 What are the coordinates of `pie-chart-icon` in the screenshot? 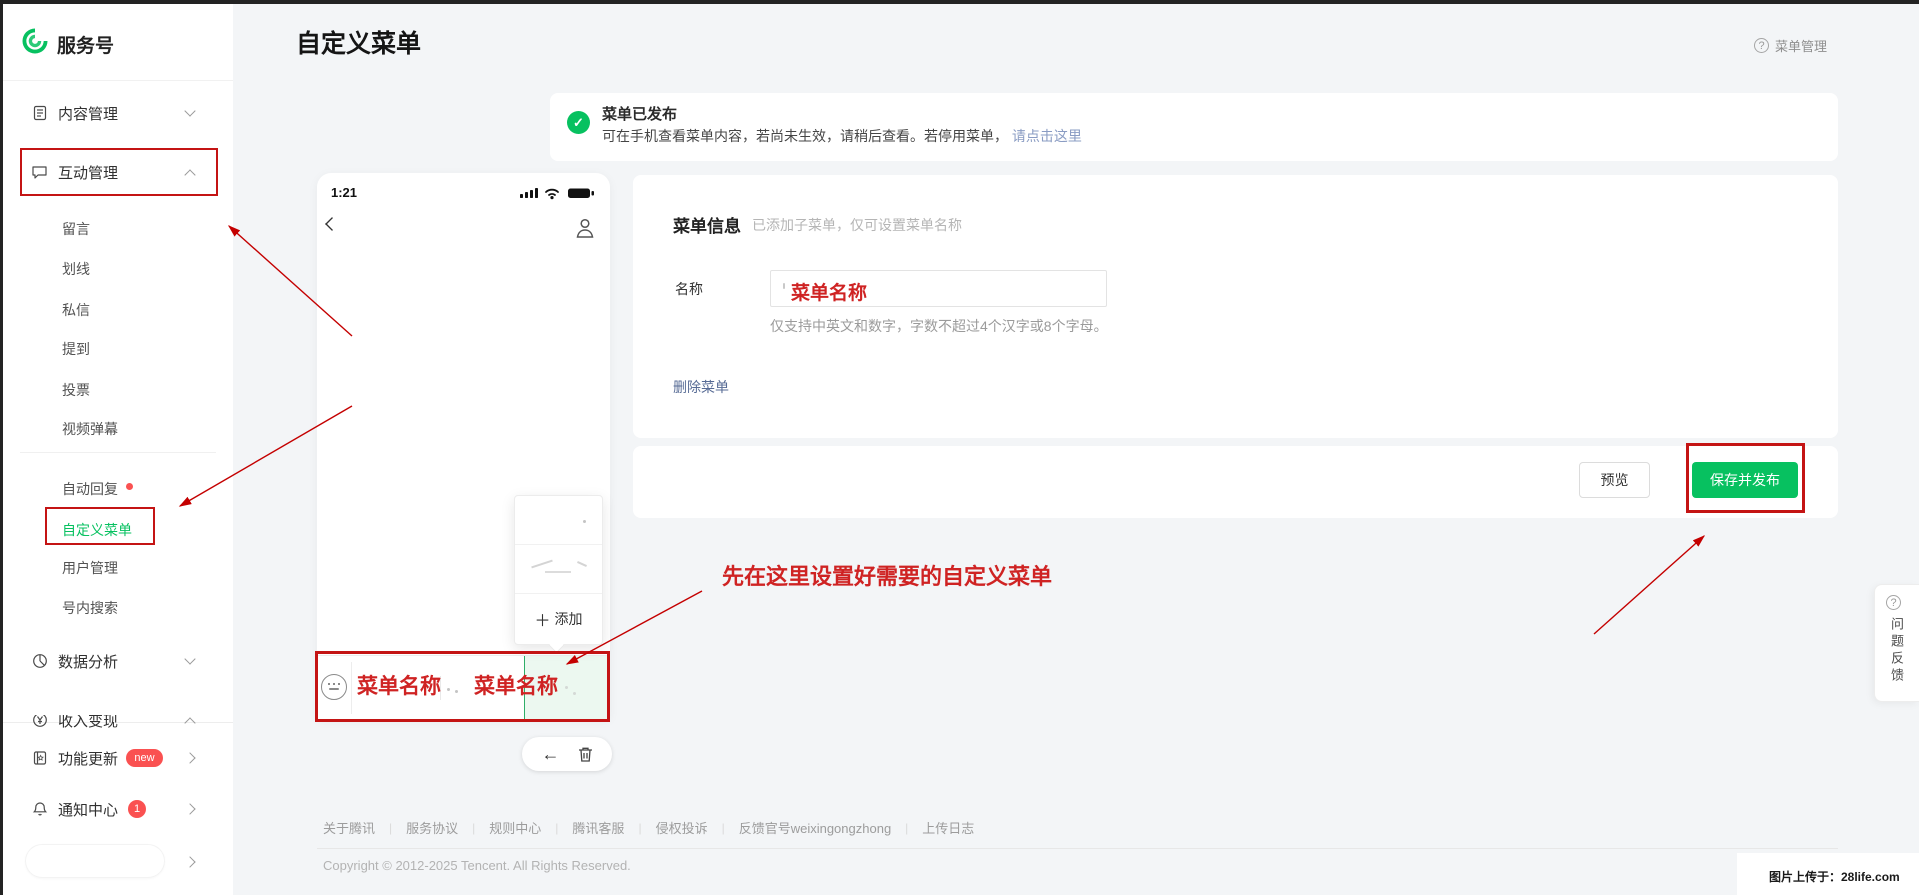 It's located at (39, 661).